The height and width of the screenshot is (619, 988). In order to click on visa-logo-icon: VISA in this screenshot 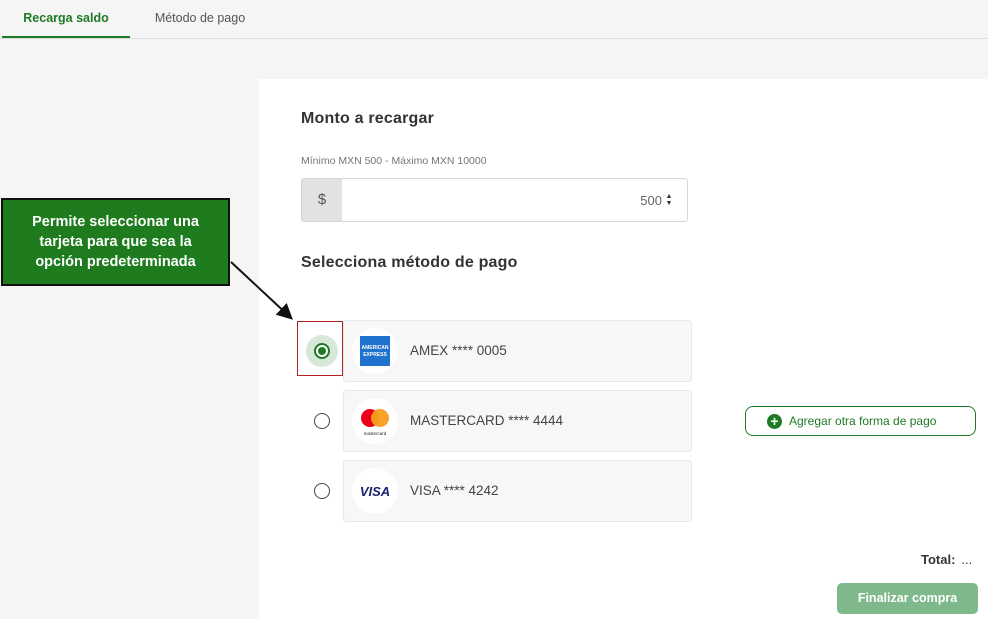, I will do `click(375, 491)`.